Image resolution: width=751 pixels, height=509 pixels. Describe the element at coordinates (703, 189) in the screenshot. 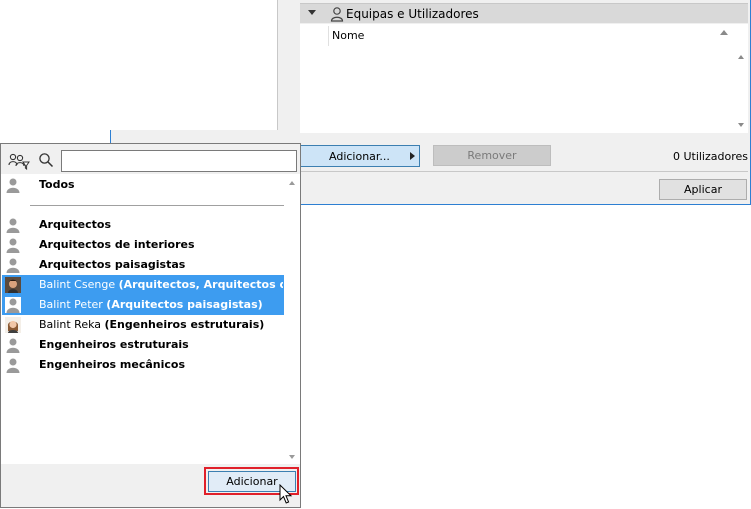

I see `apply-button: Aplicar` at that location.